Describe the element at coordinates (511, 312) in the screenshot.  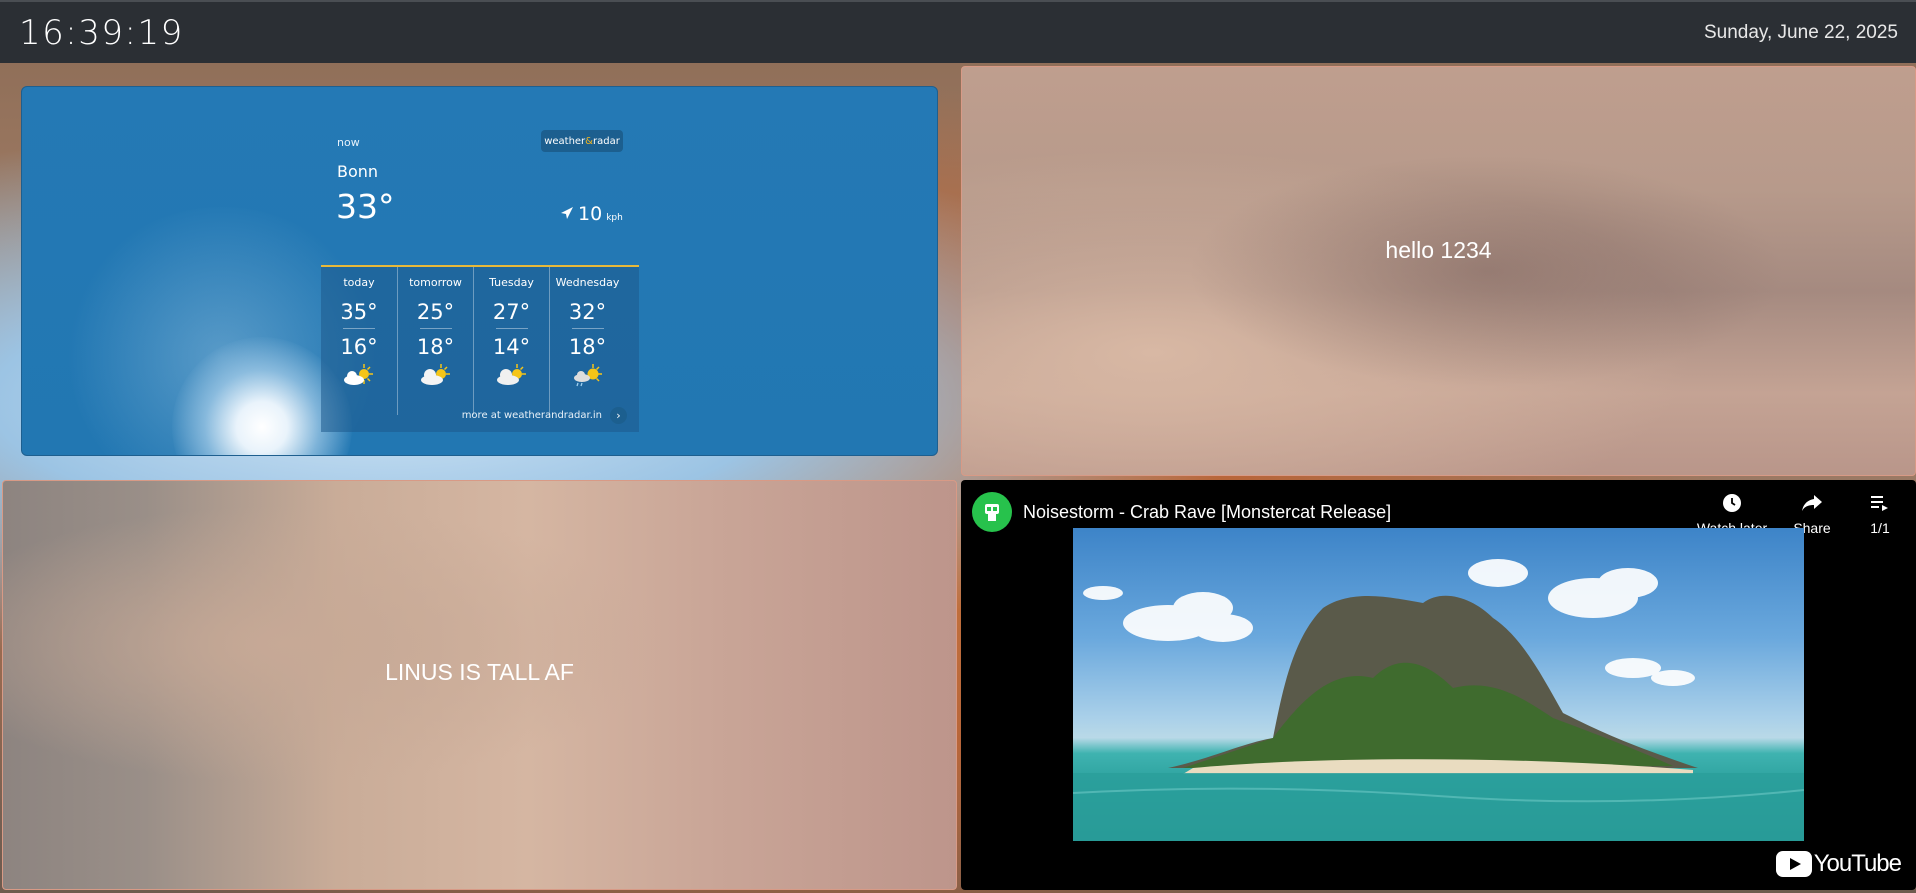
I see `forecast-high: 27°` at that location.